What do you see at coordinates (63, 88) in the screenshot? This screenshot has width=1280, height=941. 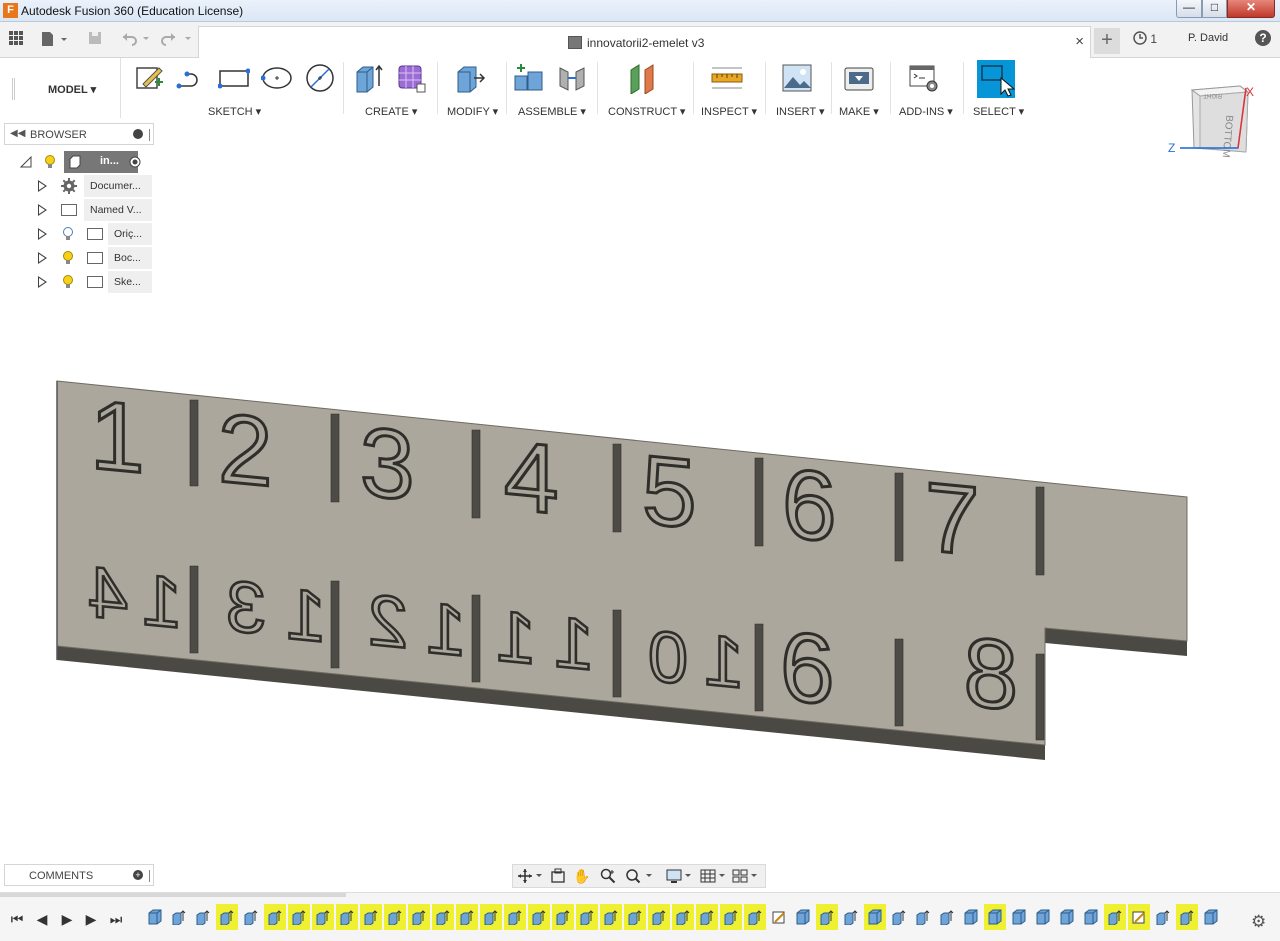 I see `workspace-switcher: MODEL ▾` at bounding box center [63, 88].